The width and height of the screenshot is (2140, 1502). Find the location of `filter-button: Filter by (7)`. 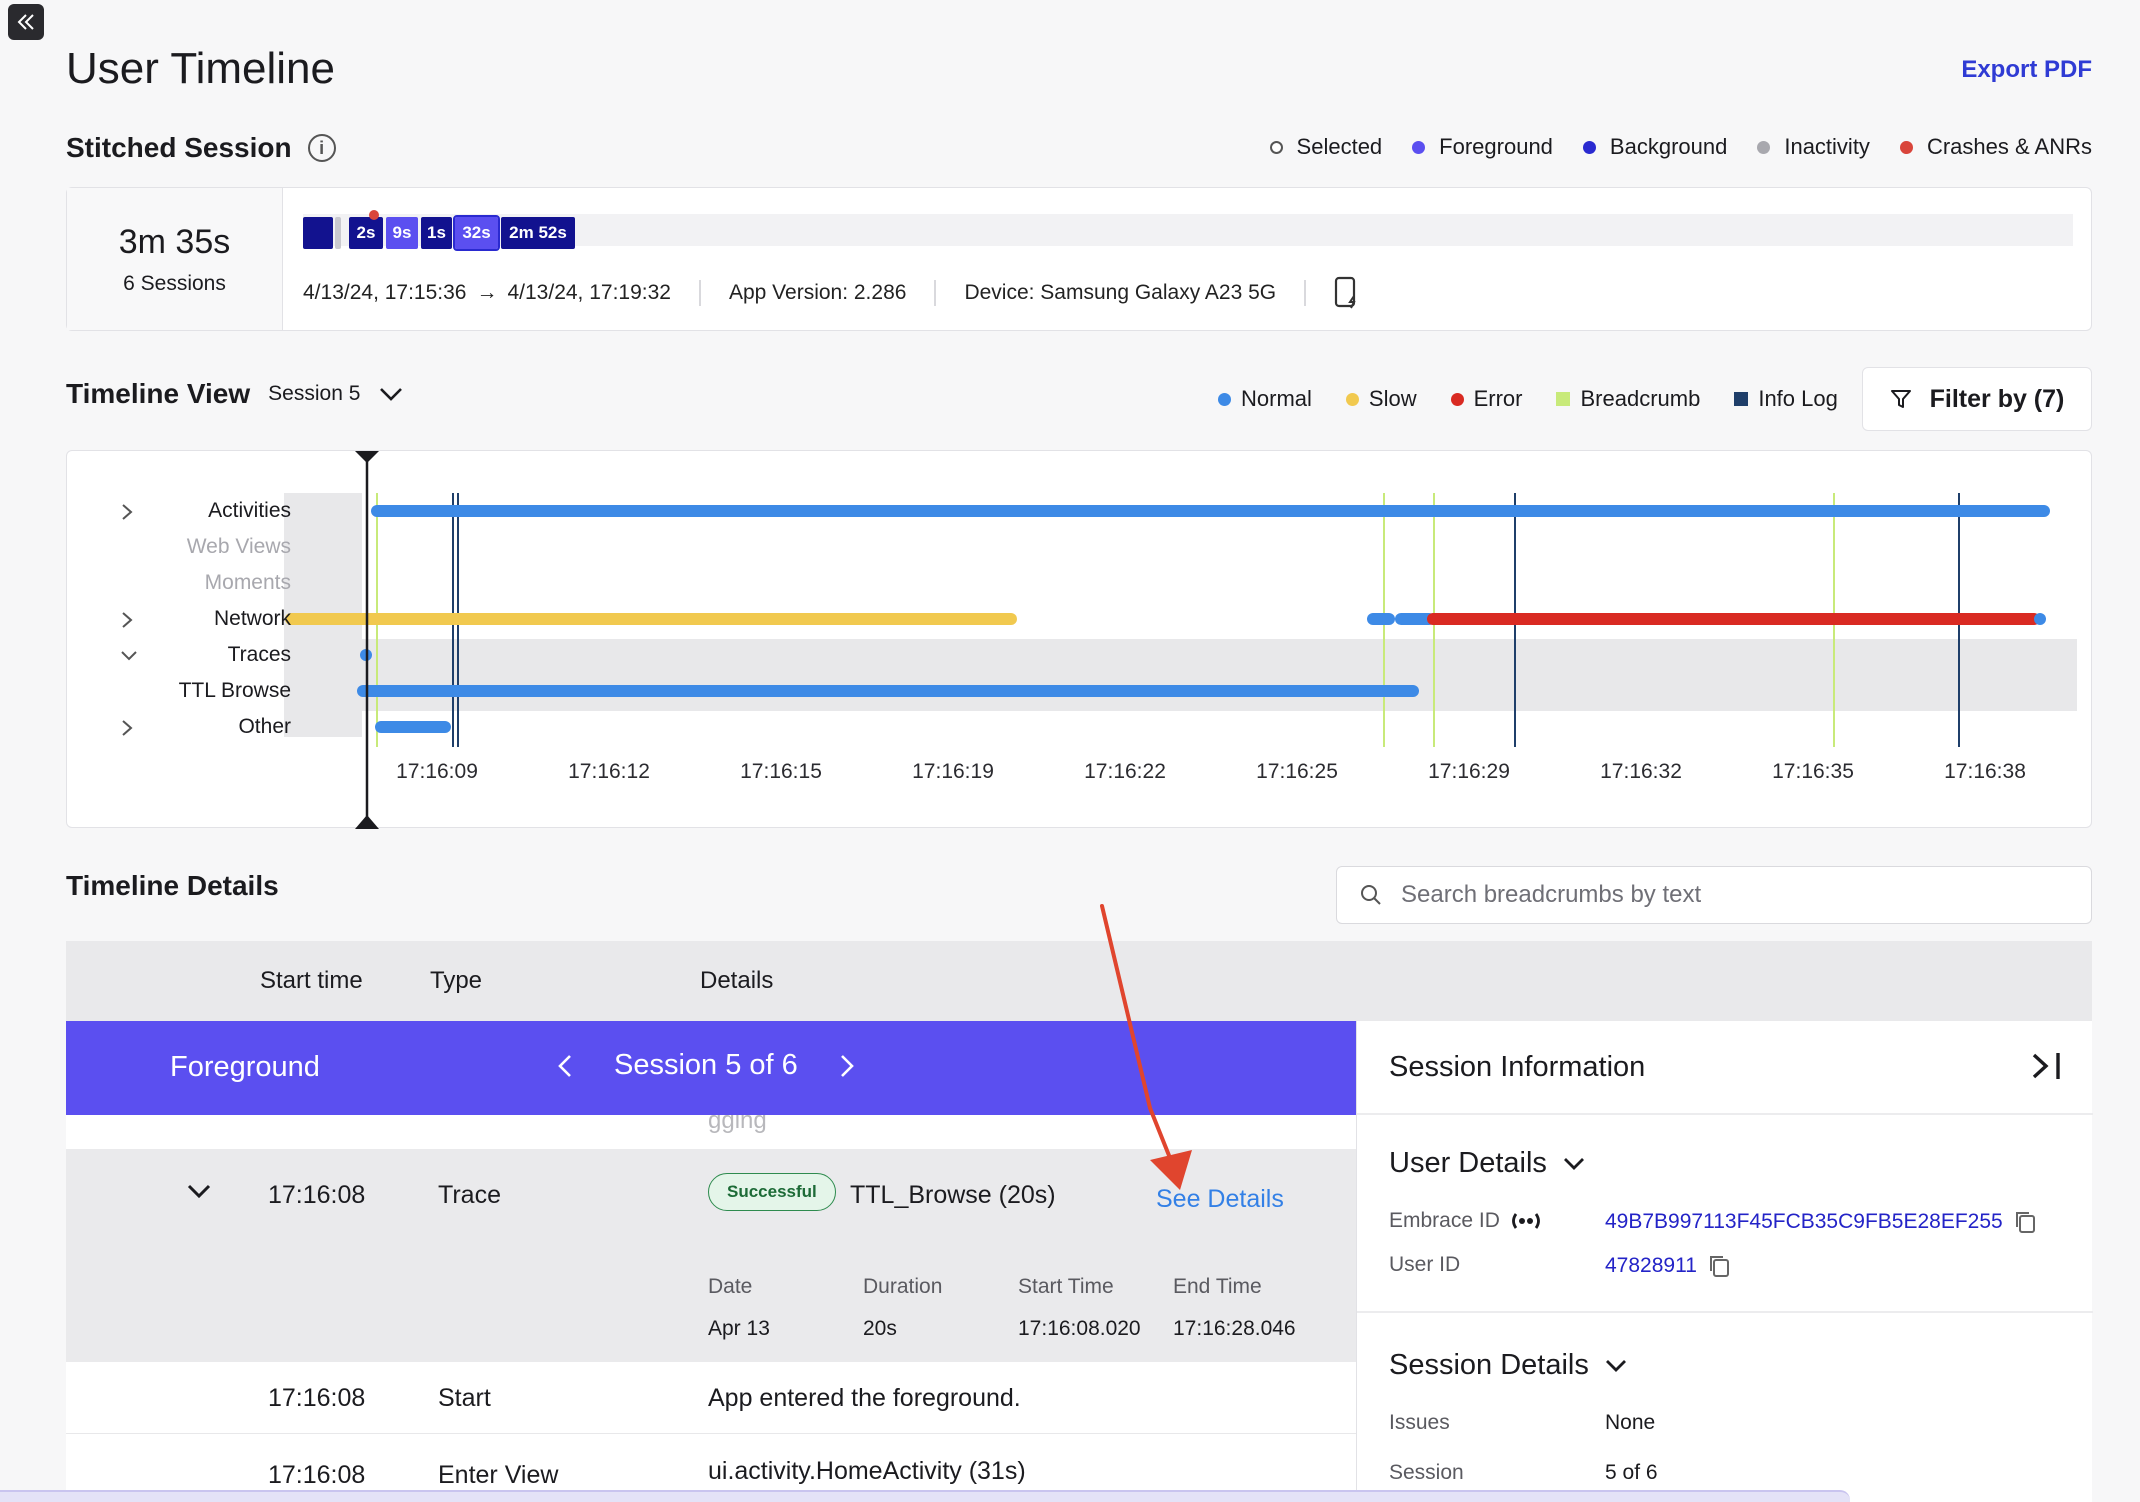

filter-button: Filter by (7) is located at coordinates (1977, 399).